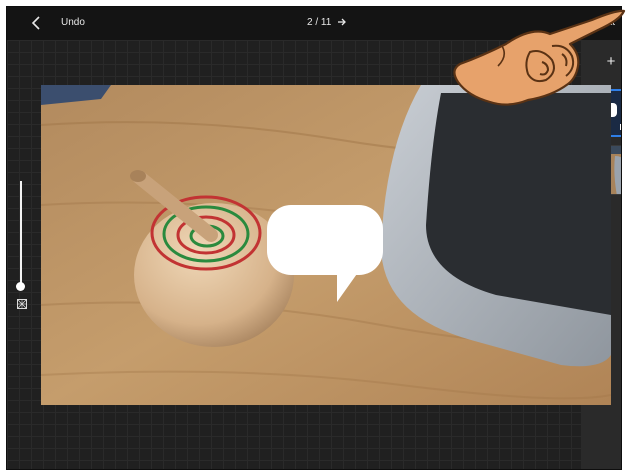  Describe the element at coordinates (319, 22) in the screenshot. I see `page-number: 2 / 11` at that location.